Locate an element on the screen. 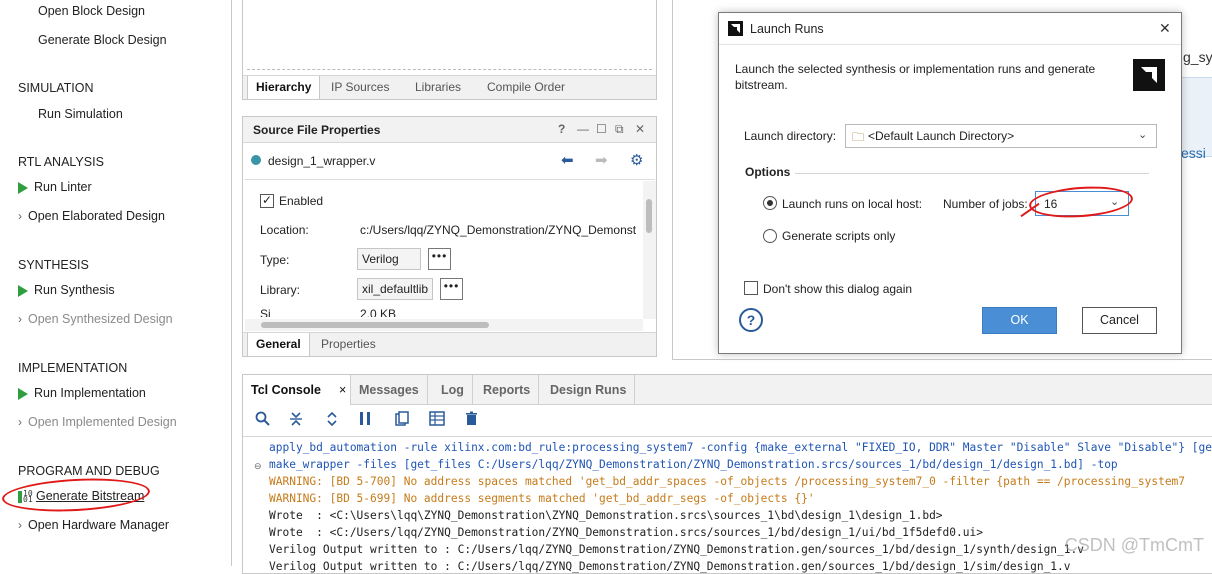  launch-directory-select: 🗀 <Default Launch Directory> ⌄ is located at coordinates (1001, 136).